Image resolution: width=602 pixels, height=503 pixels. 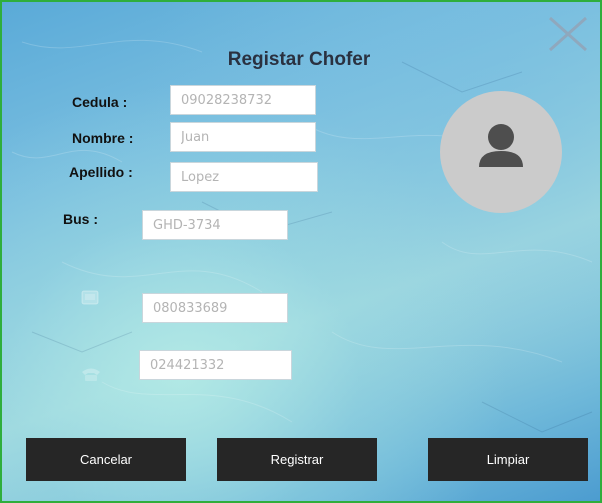 I want to click on bus-label: Bus :, so click(x=80, y=219).